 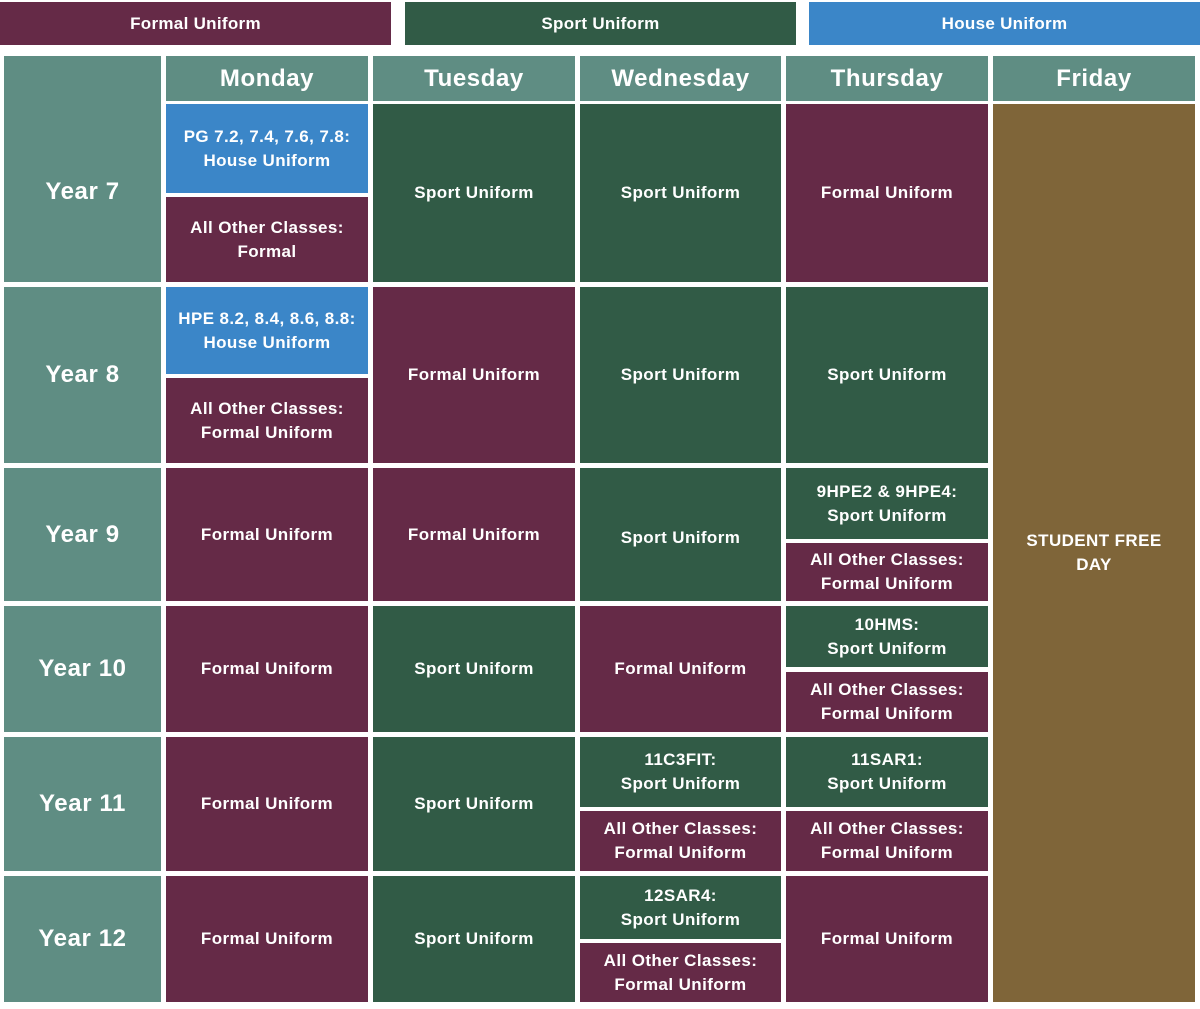 What do you see at coordinates (267, 669) in the screenshot?
I see `cell-y10-monday: Formal Uniform` at bounding box center [267, 669].